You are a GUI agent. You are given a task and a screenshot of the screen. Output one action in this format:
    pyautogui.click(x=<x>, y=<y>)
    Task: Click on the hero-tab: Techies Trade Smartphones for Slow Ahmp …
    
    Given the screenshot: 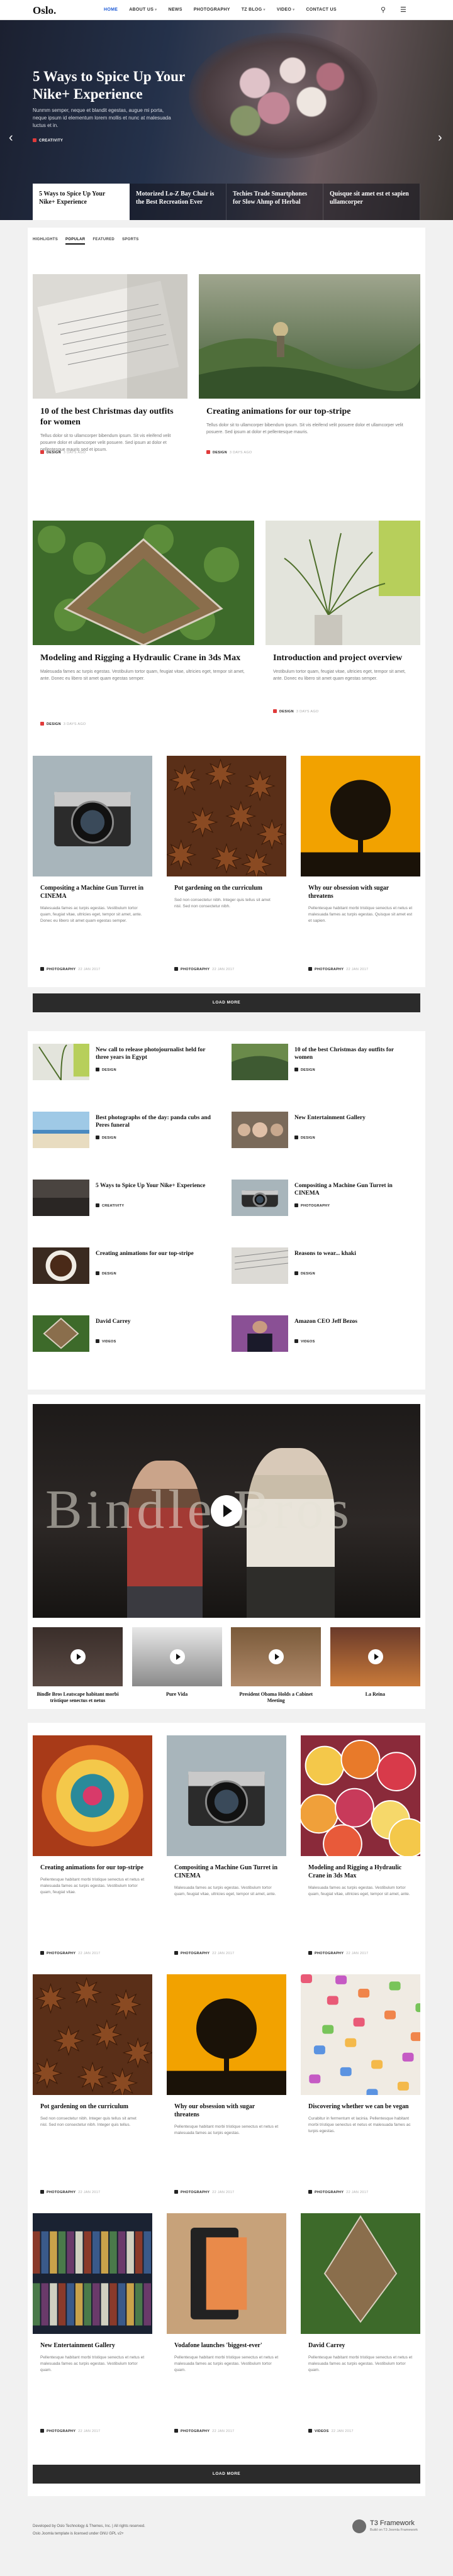 What is the action you would take?
    pyautogui.click(x=274, y=202)
    